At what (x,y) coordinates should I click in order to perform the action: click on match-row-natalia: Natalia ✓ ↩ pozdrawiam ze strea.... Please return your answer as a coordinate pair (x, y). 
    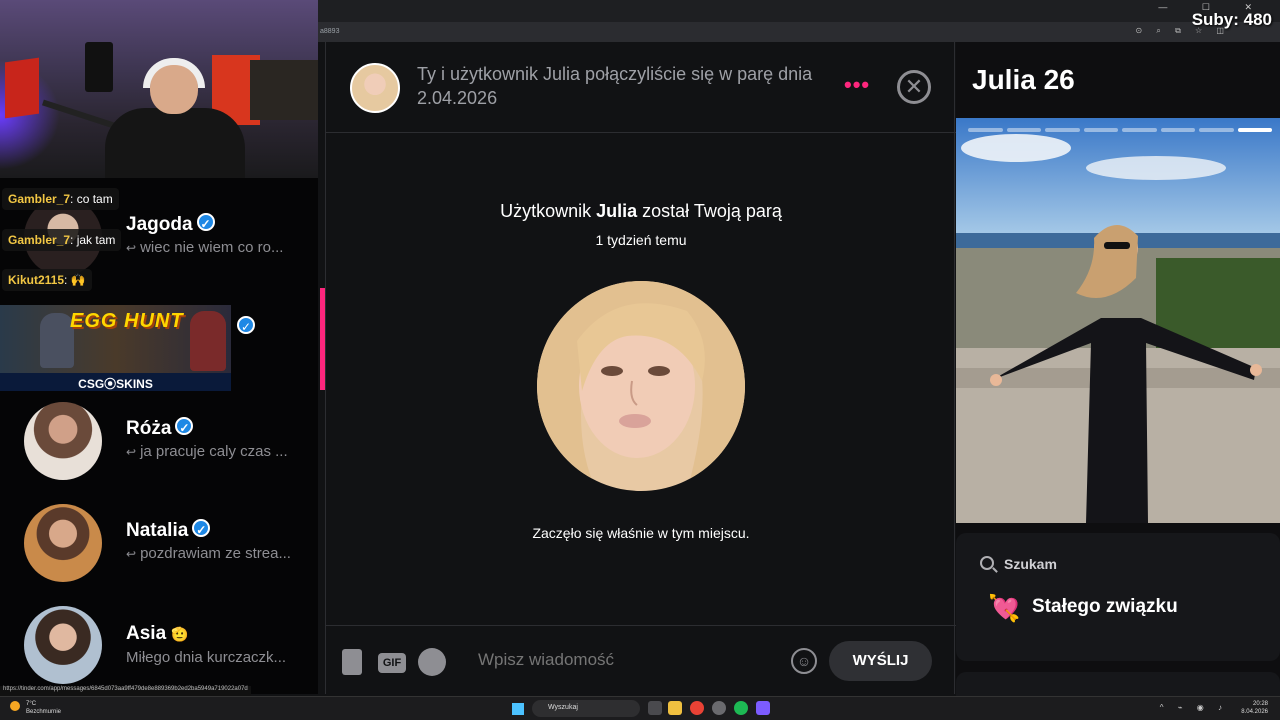
    Looking at the image, I should click on (159, 544).